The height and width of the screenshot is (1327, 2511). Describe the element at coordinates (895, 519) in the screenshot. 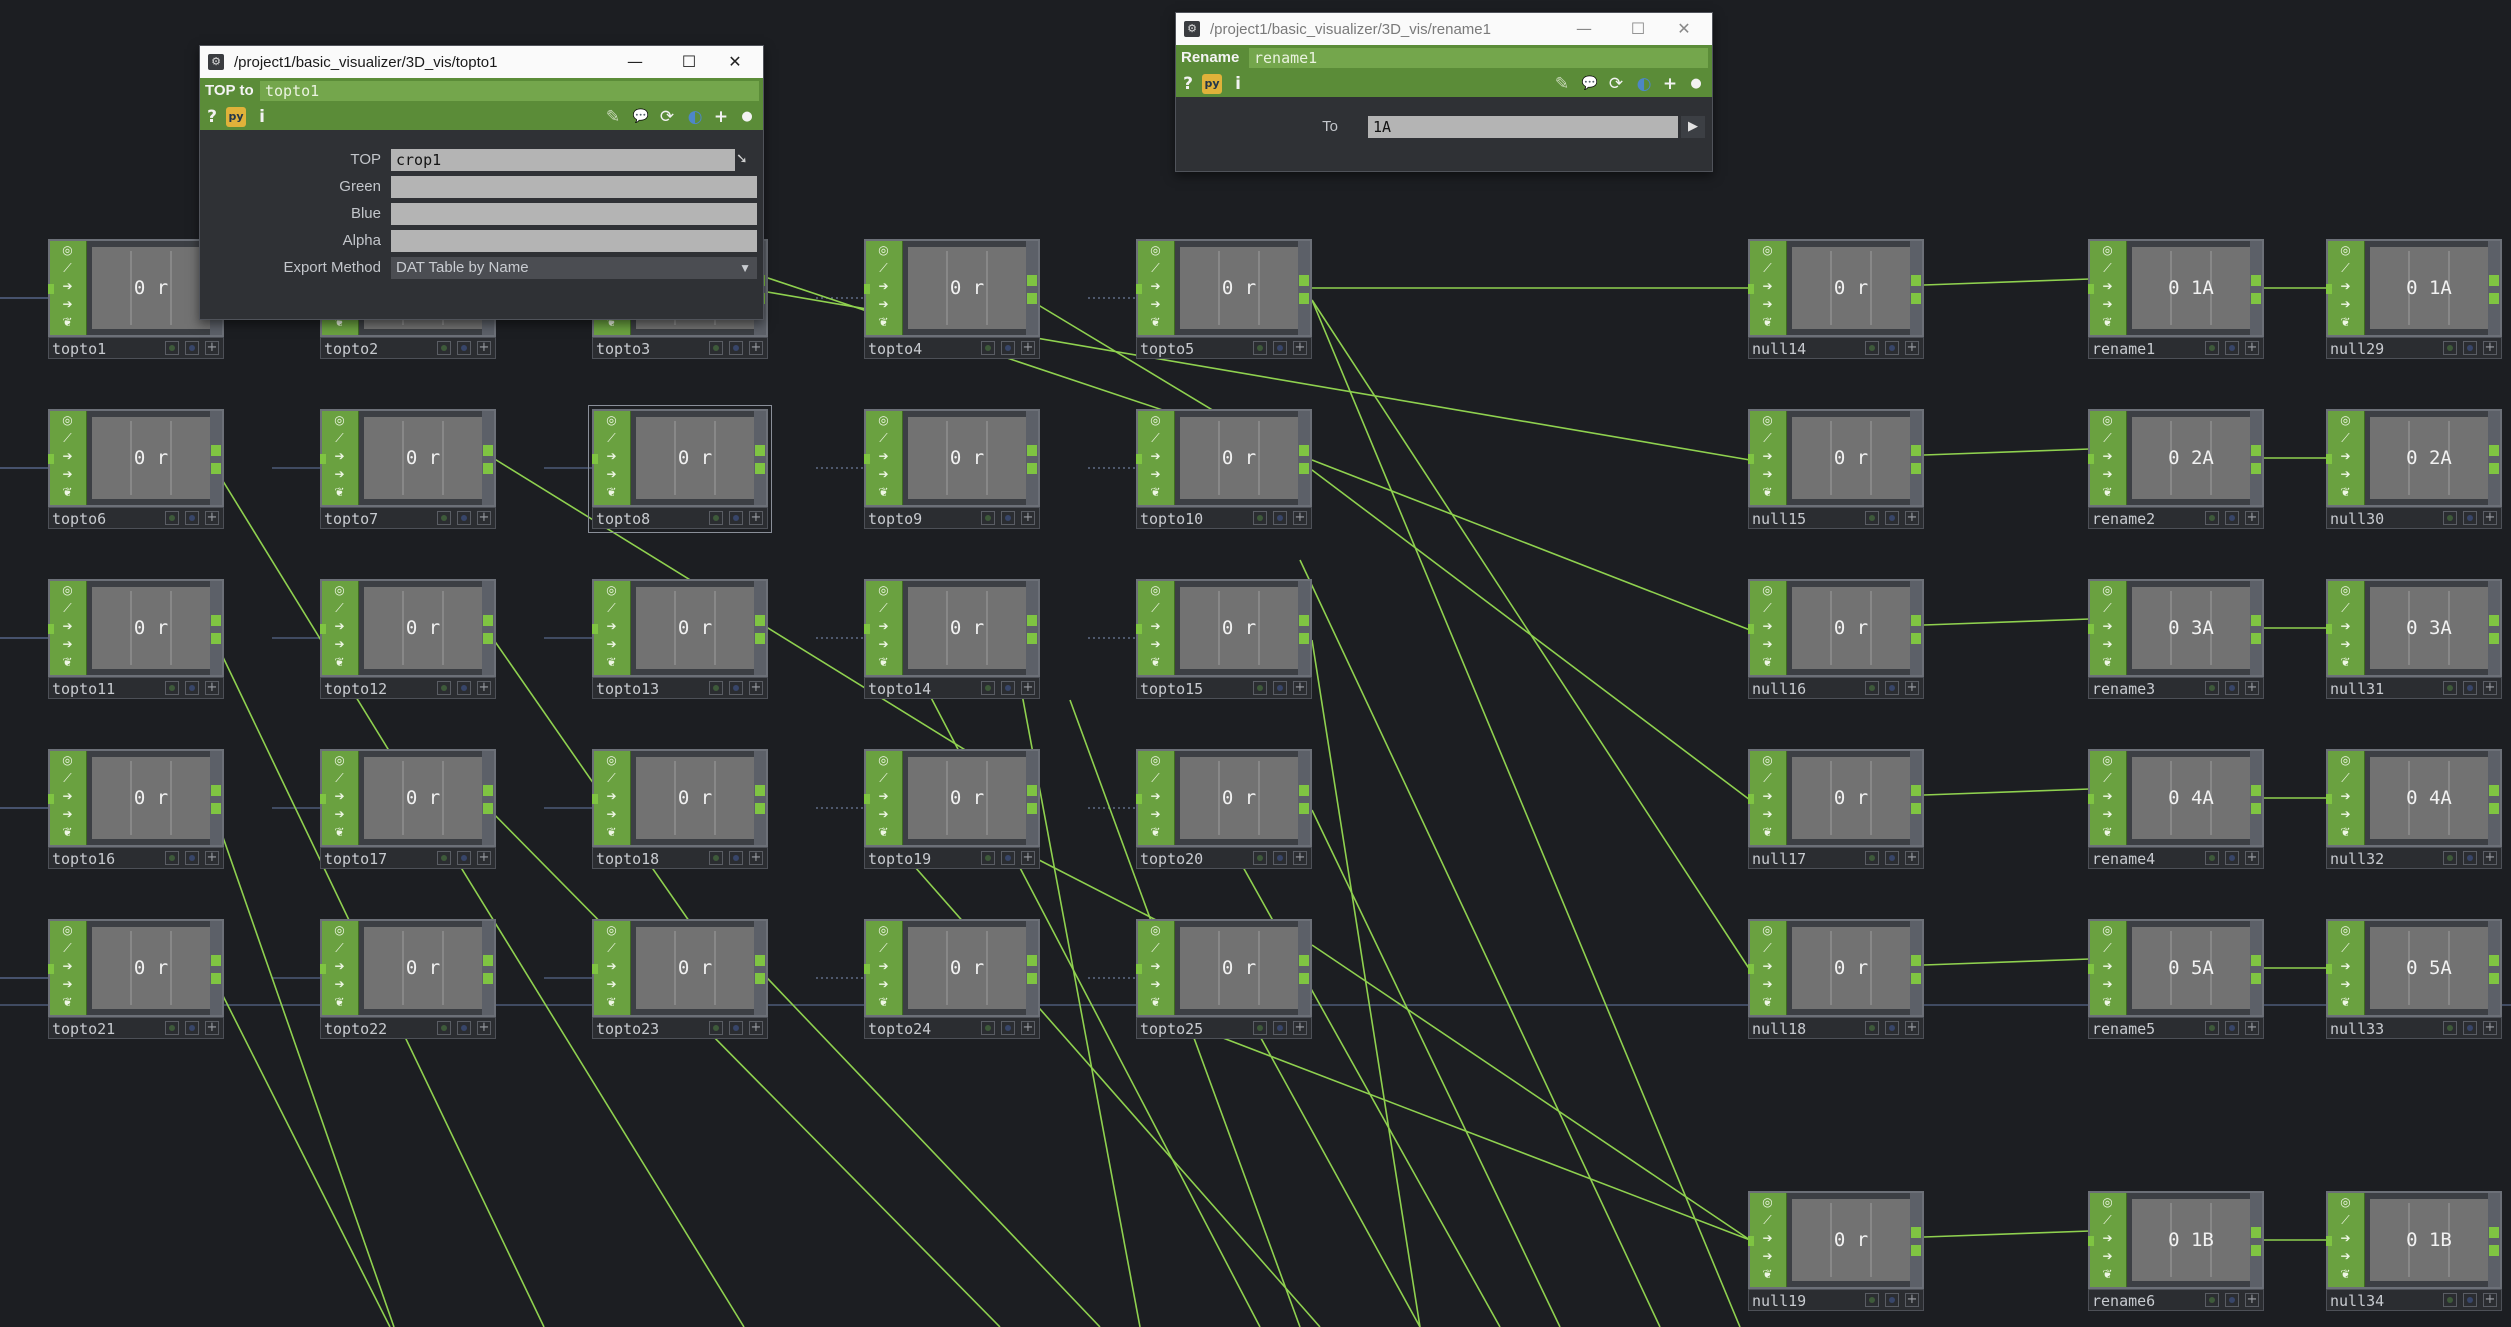

I see `node-label: topto9` at that location.